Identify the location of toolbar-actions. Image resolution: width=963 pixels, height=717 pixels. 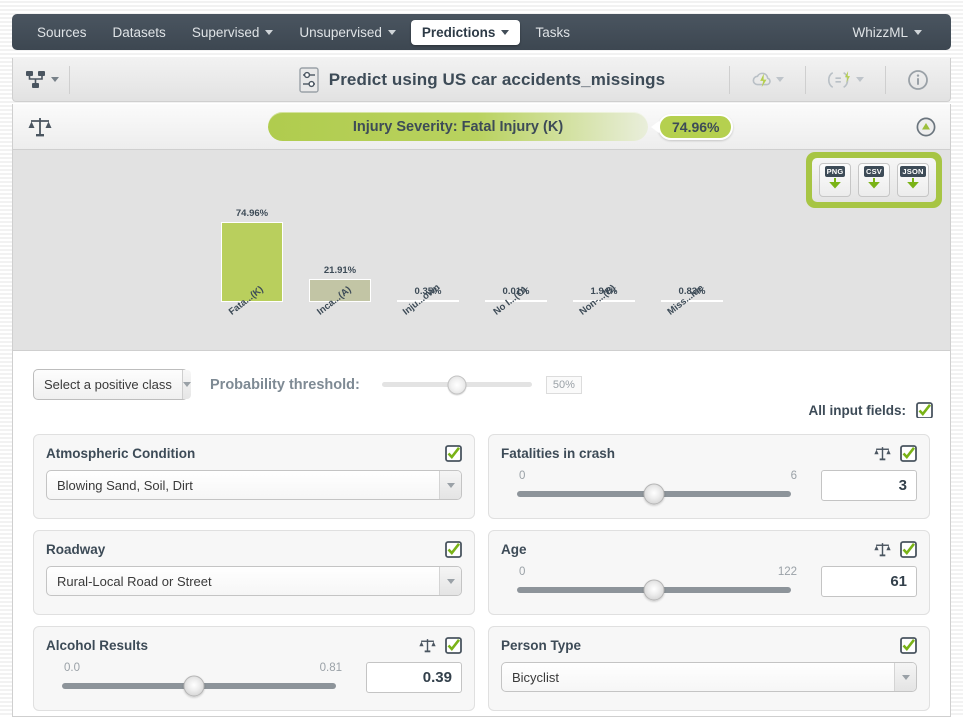
(834, 79).